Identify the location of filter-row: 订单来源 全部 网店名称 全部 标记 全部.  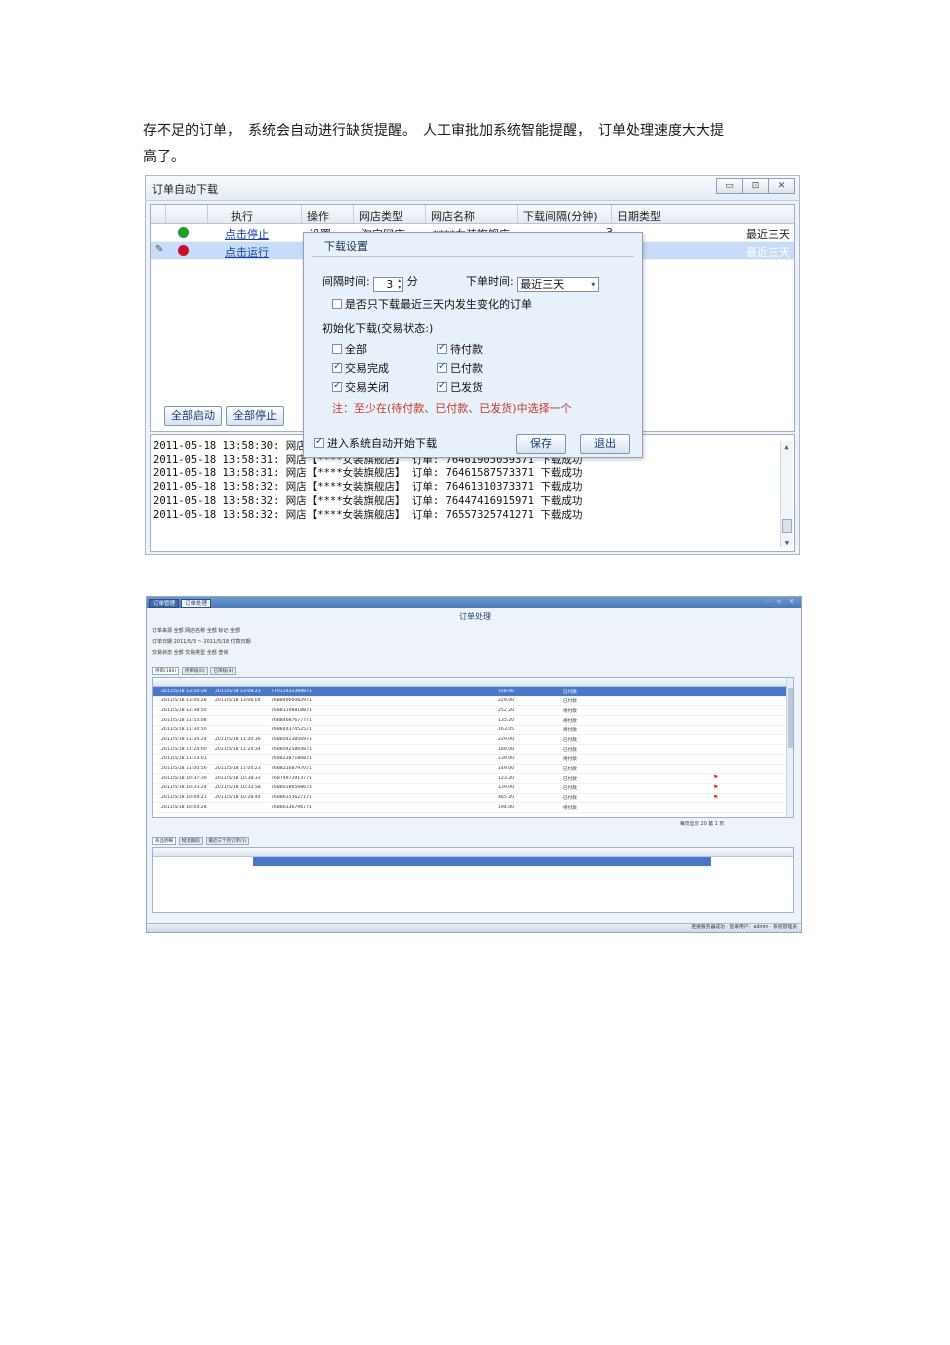
(196, 631).